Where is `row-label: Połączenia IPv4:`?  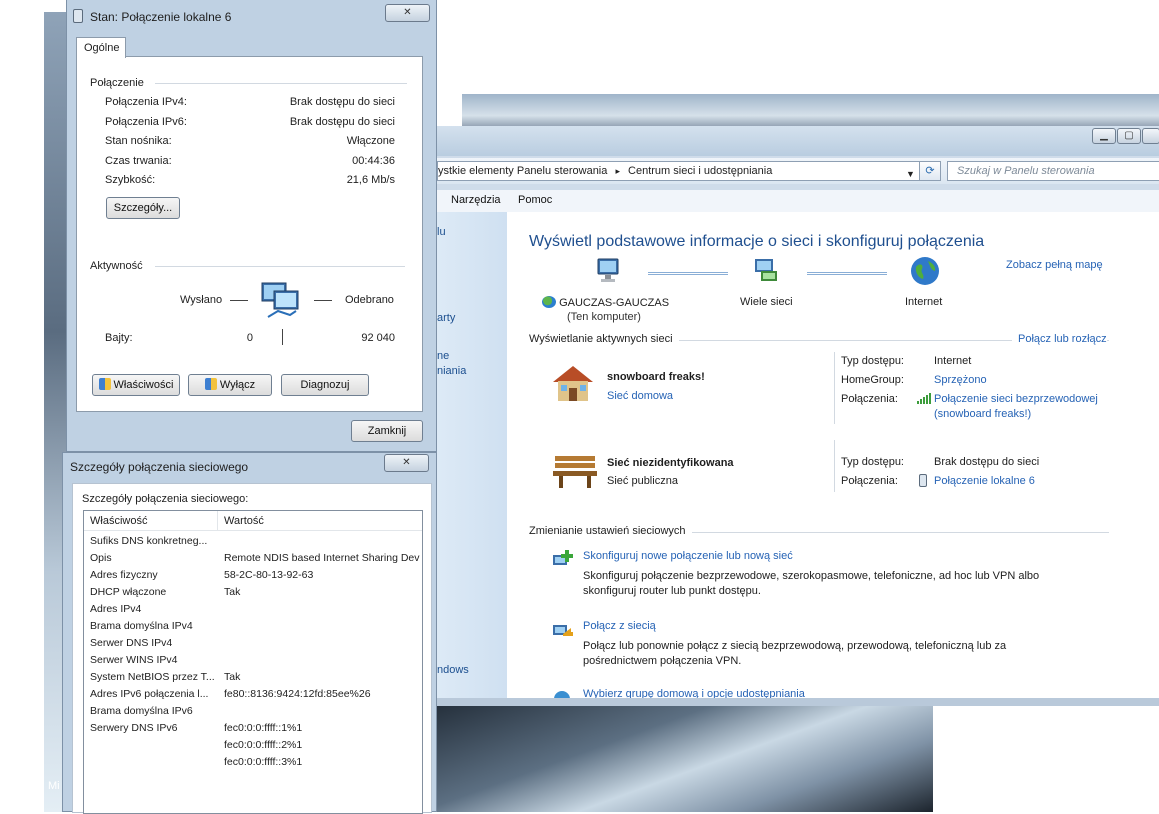 row-label: Połączenia IPv4: is located at coordinates (146, 102).